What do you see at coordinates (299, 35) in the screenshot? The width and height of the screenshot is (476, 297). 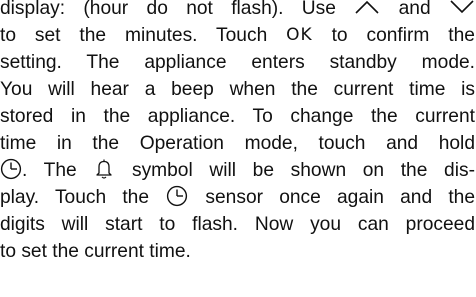 I see `ok-symbol: OK` at bounding box center [299, 35].